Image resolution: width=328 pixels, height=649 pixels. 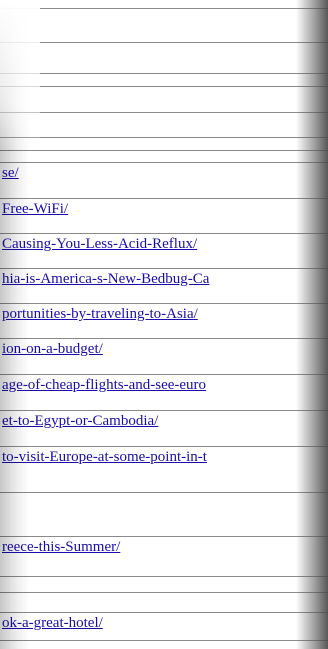 I want to click on list-row: Causing-You-Less-Acid-Reflux/, so click(x=164, y=243).